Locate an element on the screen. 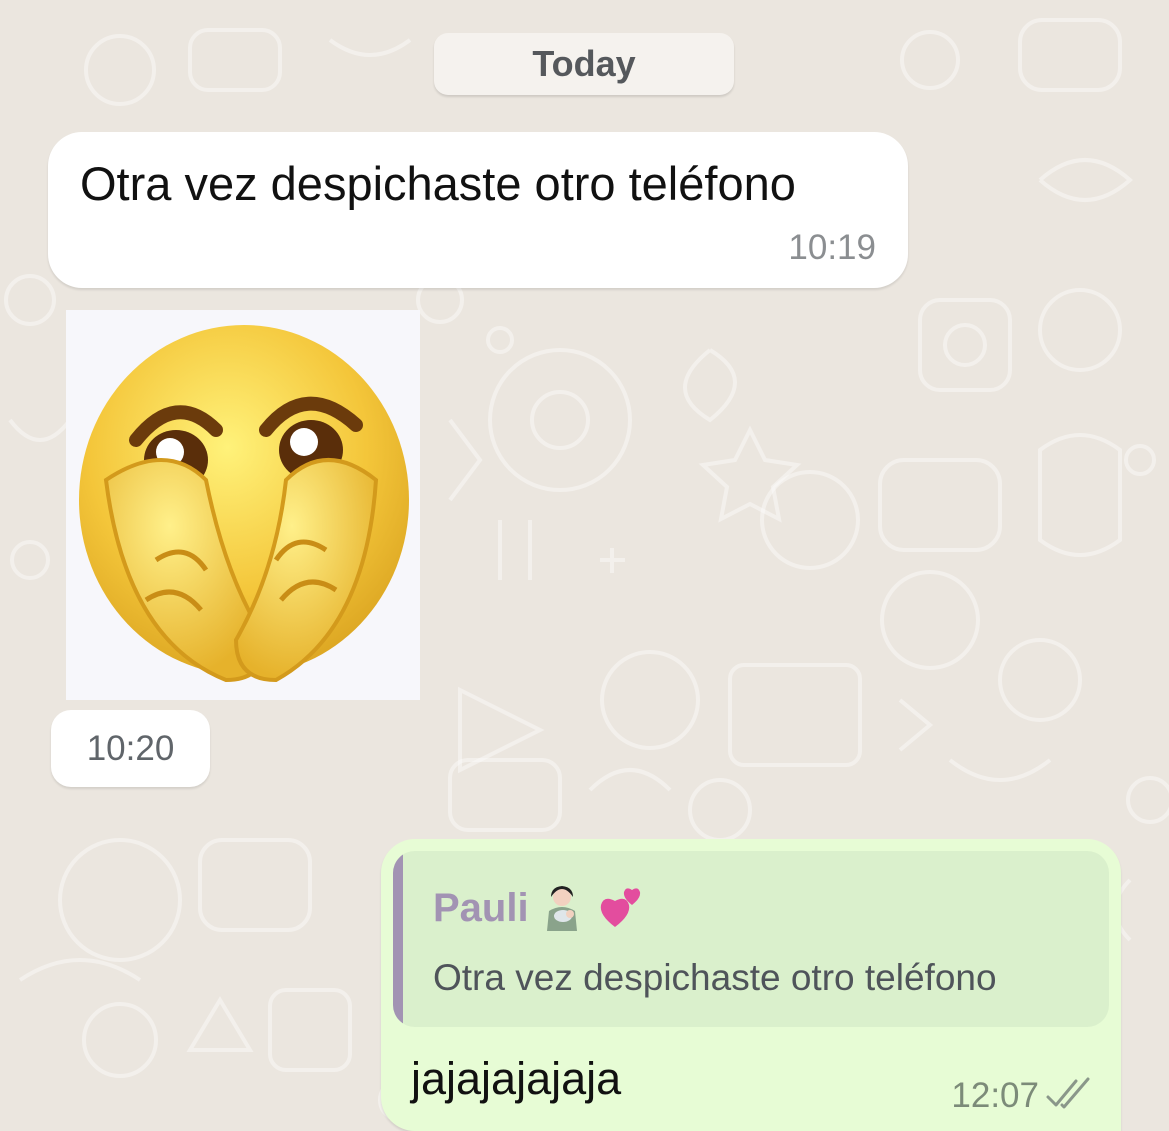 Image resolution: width=1169 pixels, height=1131 pixels. quoted-author-name: Pauli is located at coordinates (481, 907).